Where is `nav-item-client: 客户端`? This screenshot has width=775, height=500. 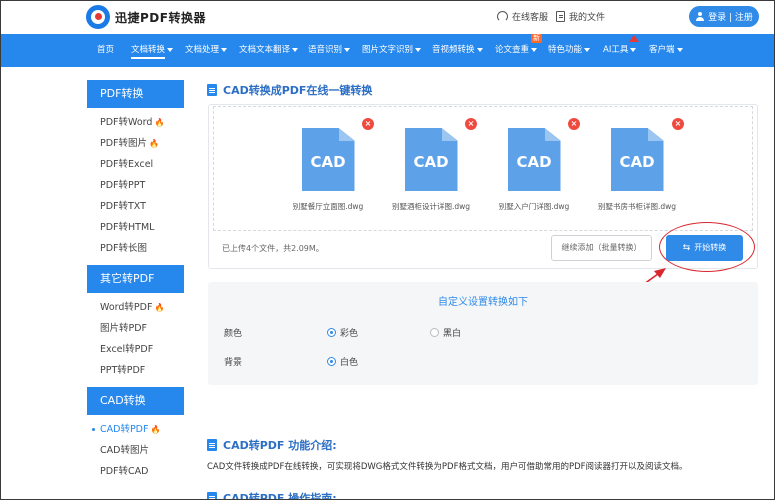
nav-item-client: 客户端 is located at coordinates (666, 50).